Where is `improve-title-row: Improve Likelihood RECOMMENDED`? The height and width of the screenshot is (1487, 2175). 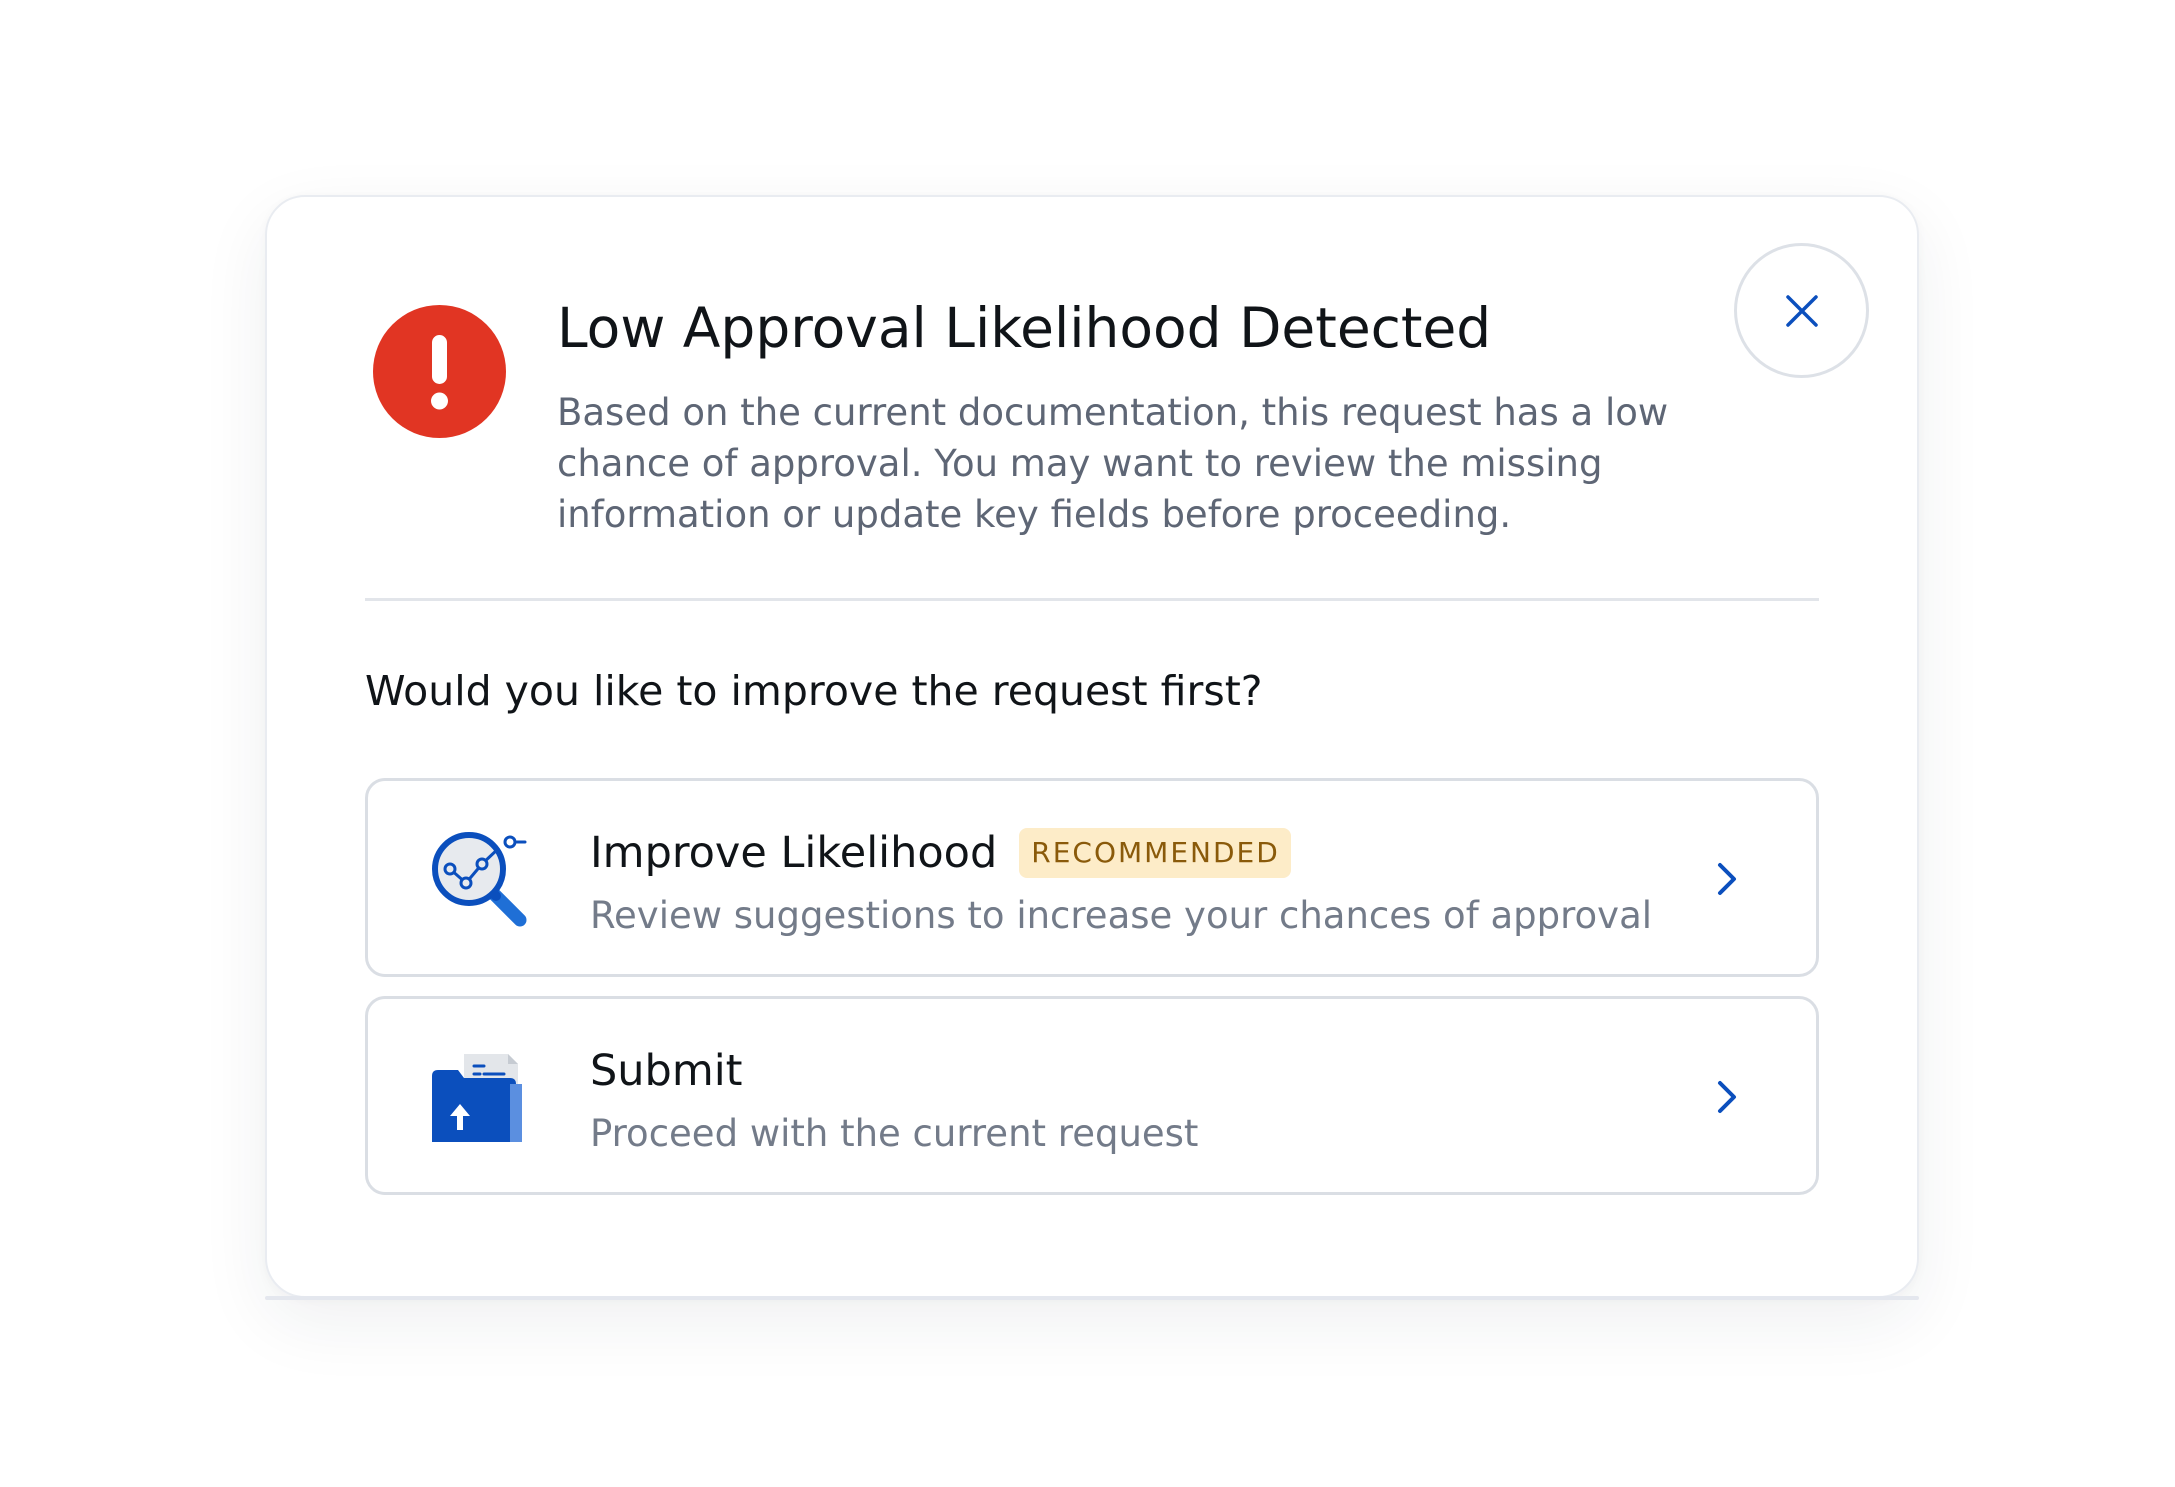
improve-title-row: Improve Likelihood RECOMMENDED is located at coordinates (940, 853).